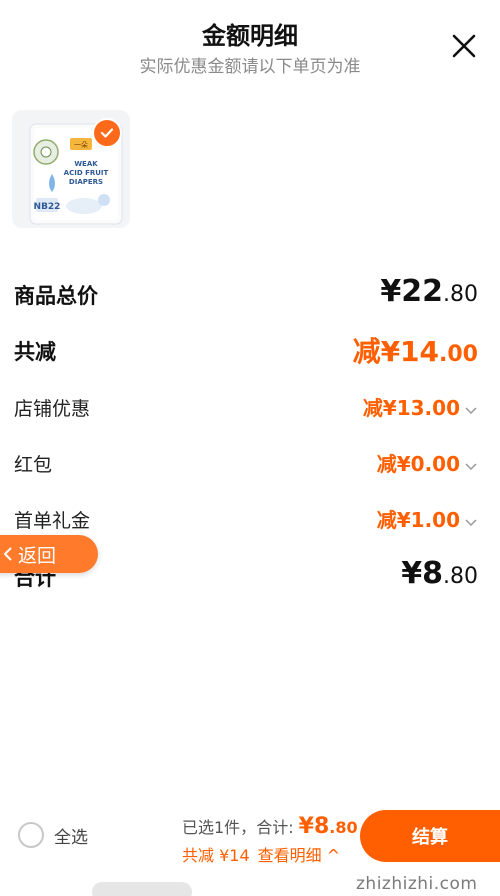  What do you see at coordinates (216, 855) in the screenshot?
I see `discount-text: 共减 ¥14` at bounding box center [216, 855].